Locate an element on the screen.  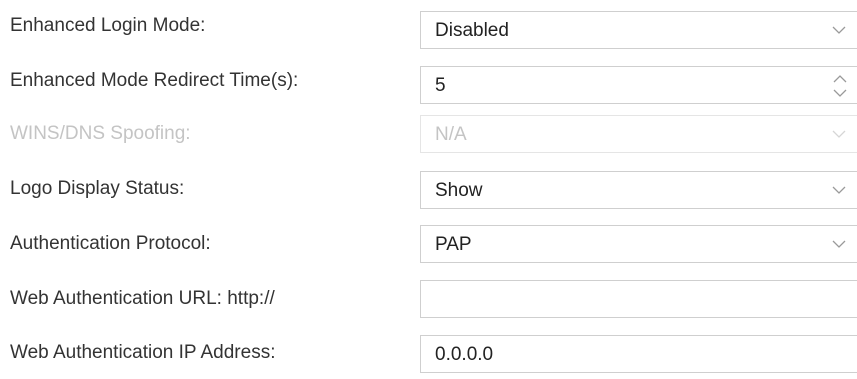
web-auth-url-input is located at coordinates (638, 299).